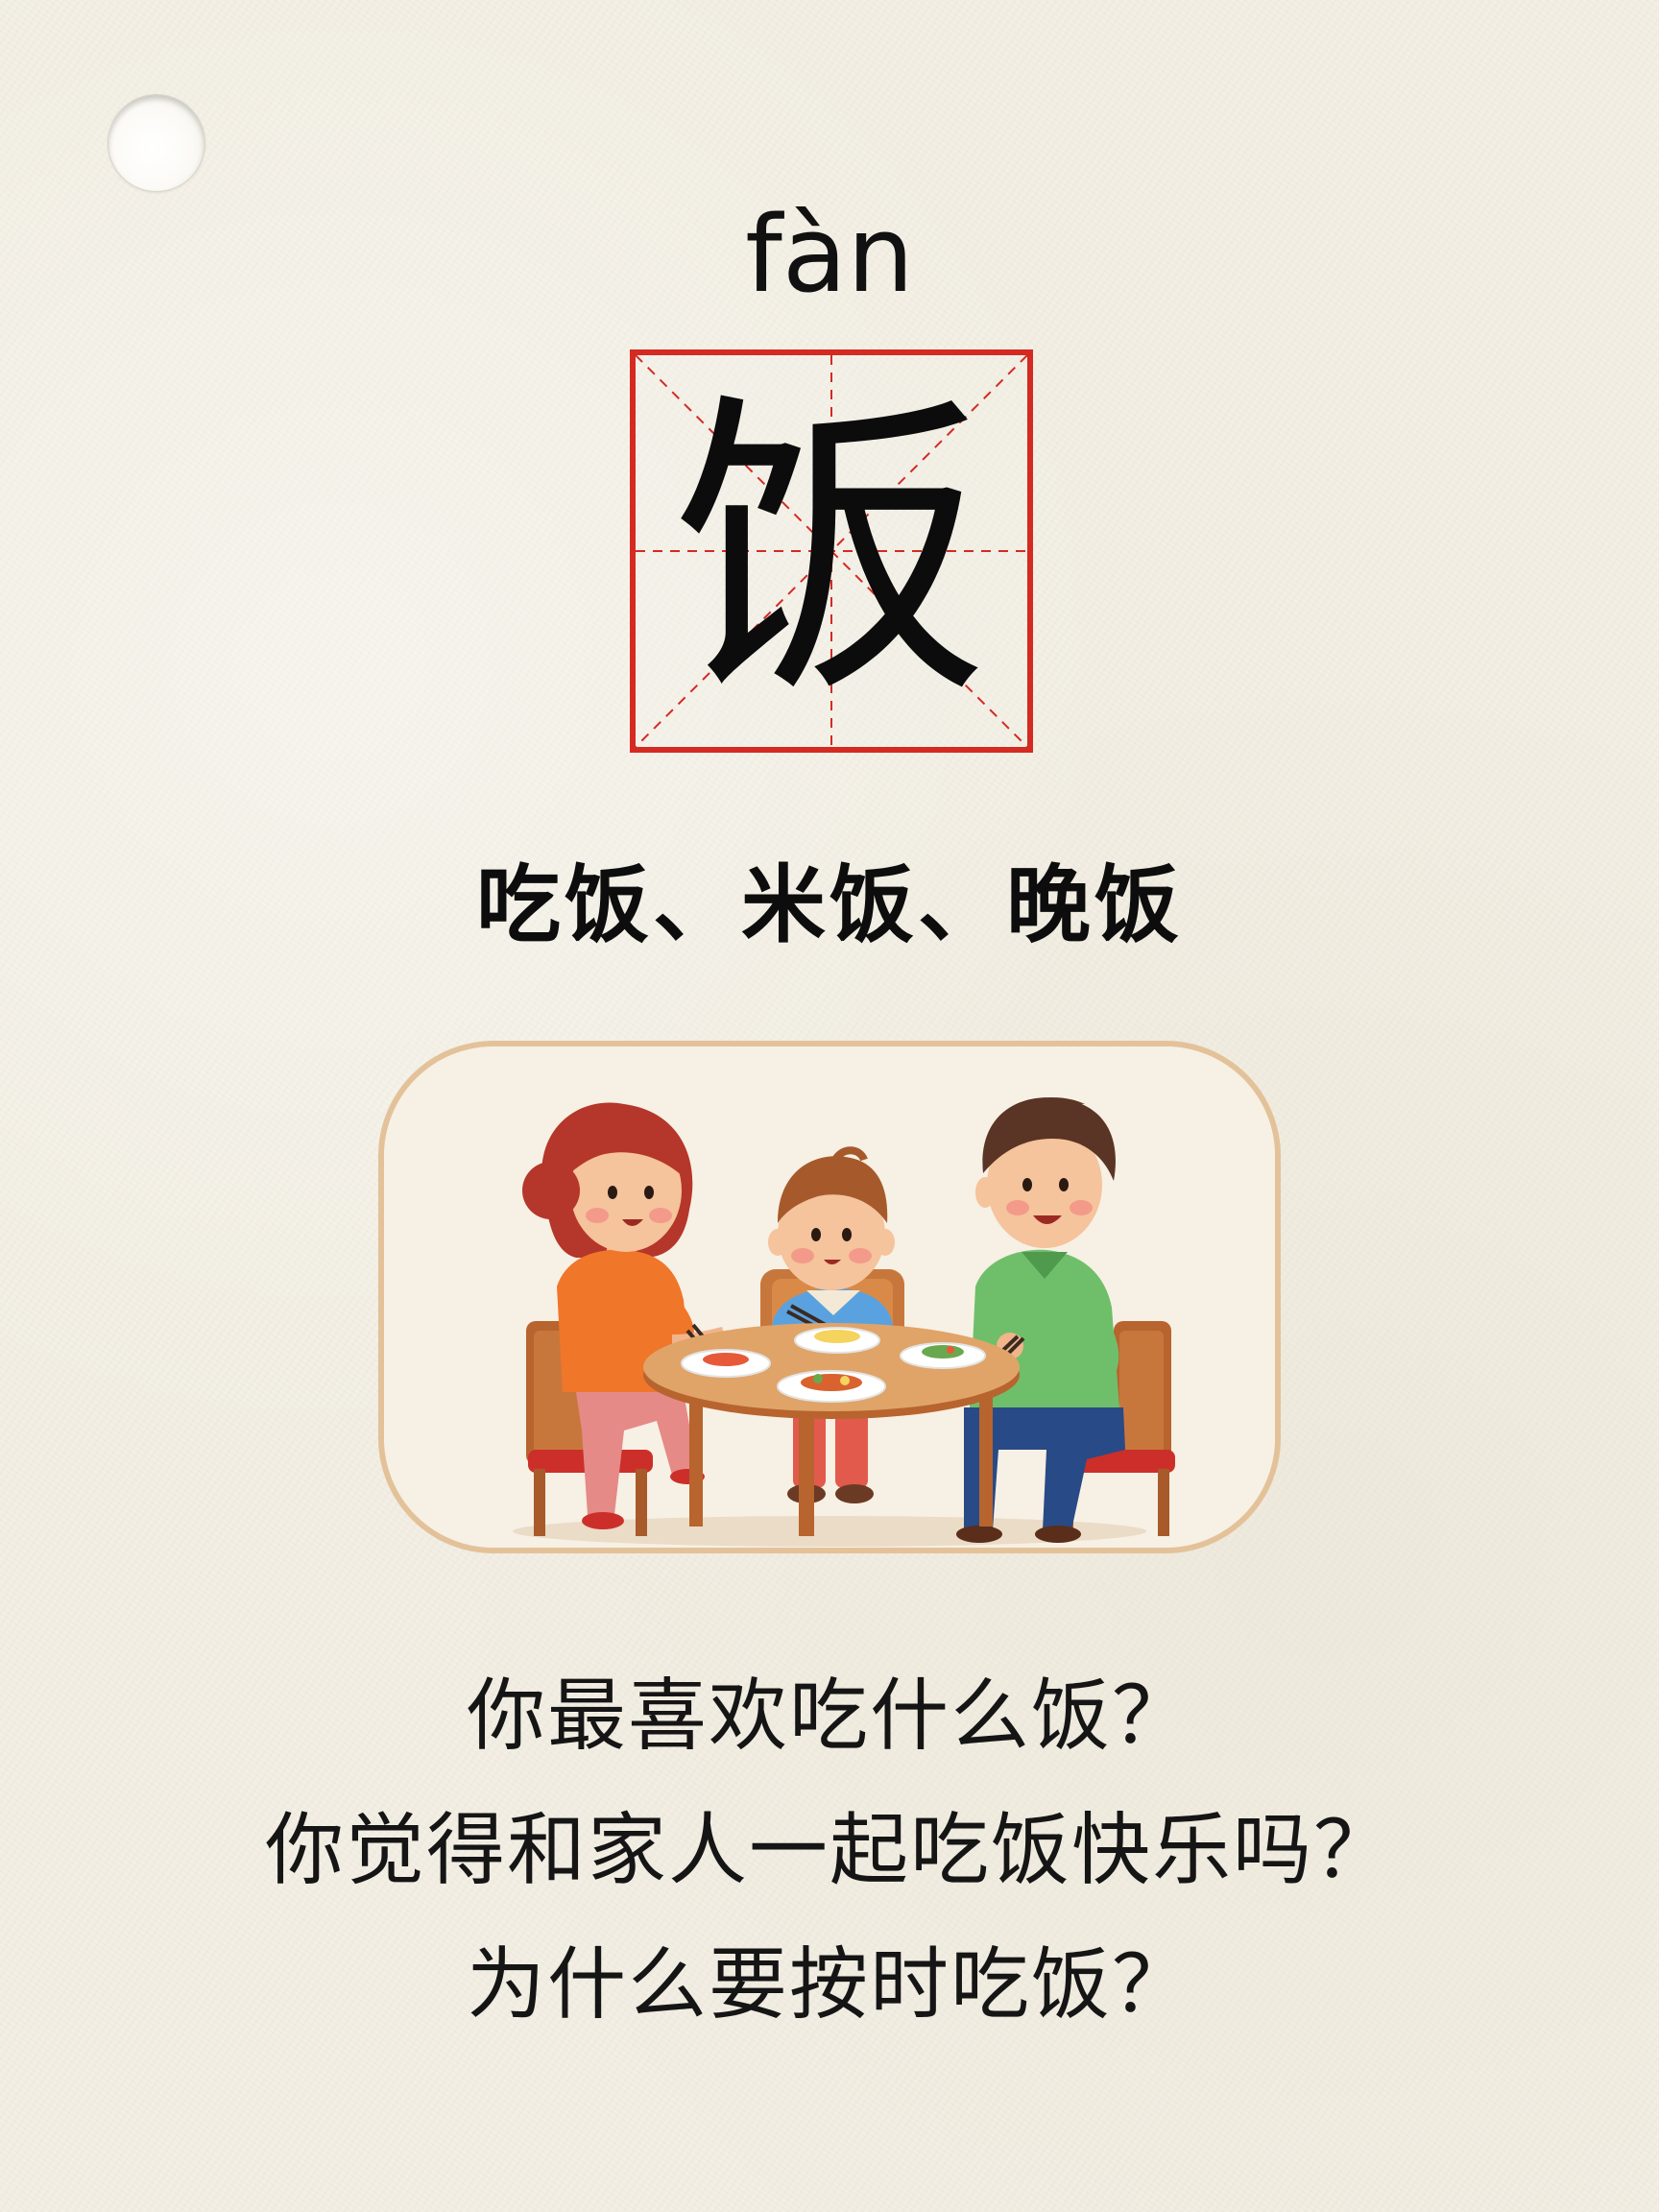  Describe the element at coordinates (829, 1717) in the screenshot. I see `question-line: 你最喜欢吃什么饭？` at that location.